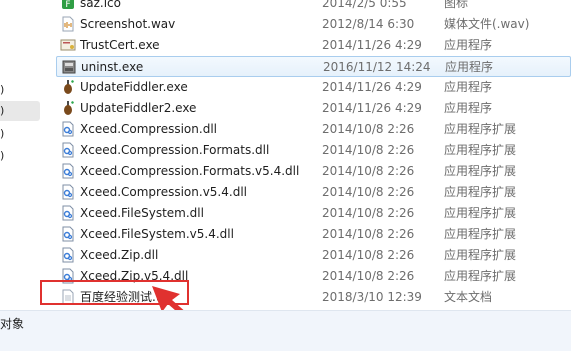 Image resolution: width=571 pixels, height=351 pixels. What do you see at coordinates (377, 67) in the screenshot?
I see `file-modified-date: 2016/11/12 14:24` at bounding box center [377, 67].